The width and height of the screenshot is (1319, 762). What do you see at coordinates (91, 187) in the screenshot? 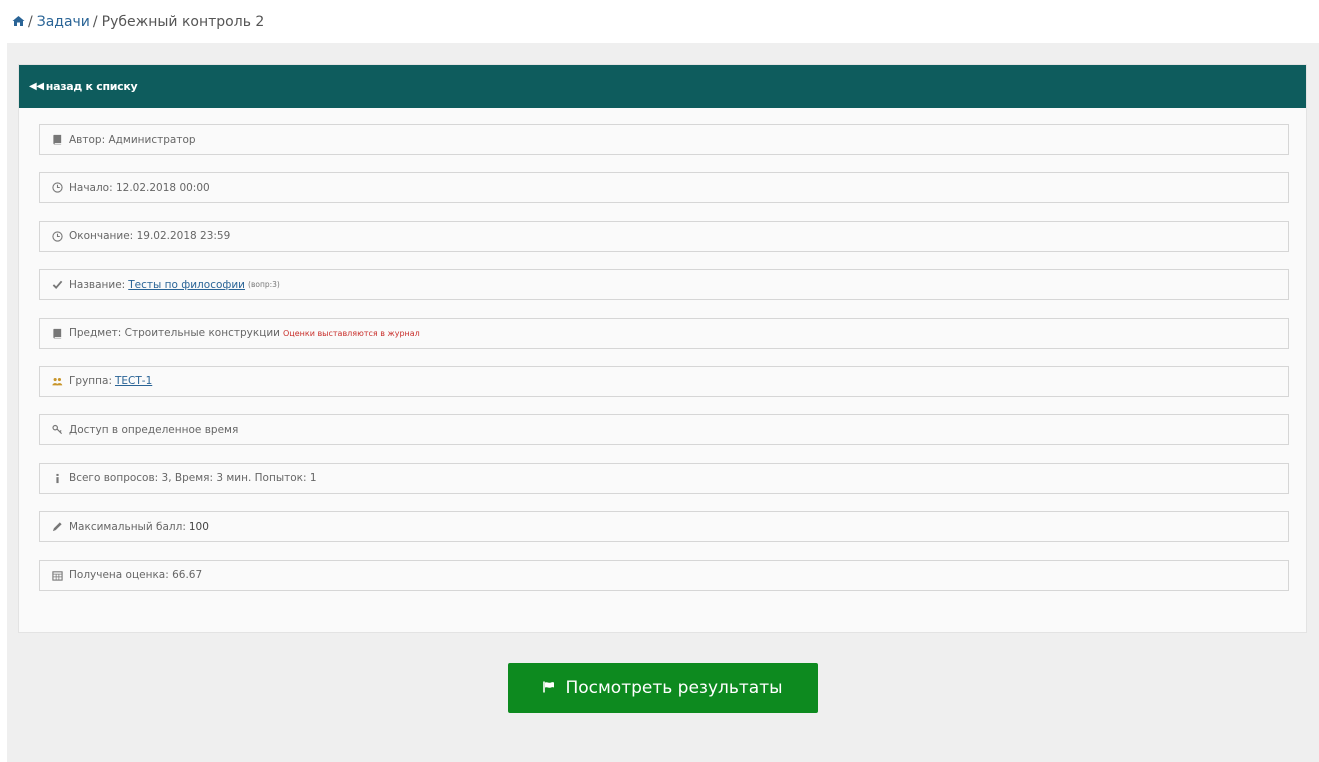
I see `start-label: Начало:` at bounding box center [91, 187].